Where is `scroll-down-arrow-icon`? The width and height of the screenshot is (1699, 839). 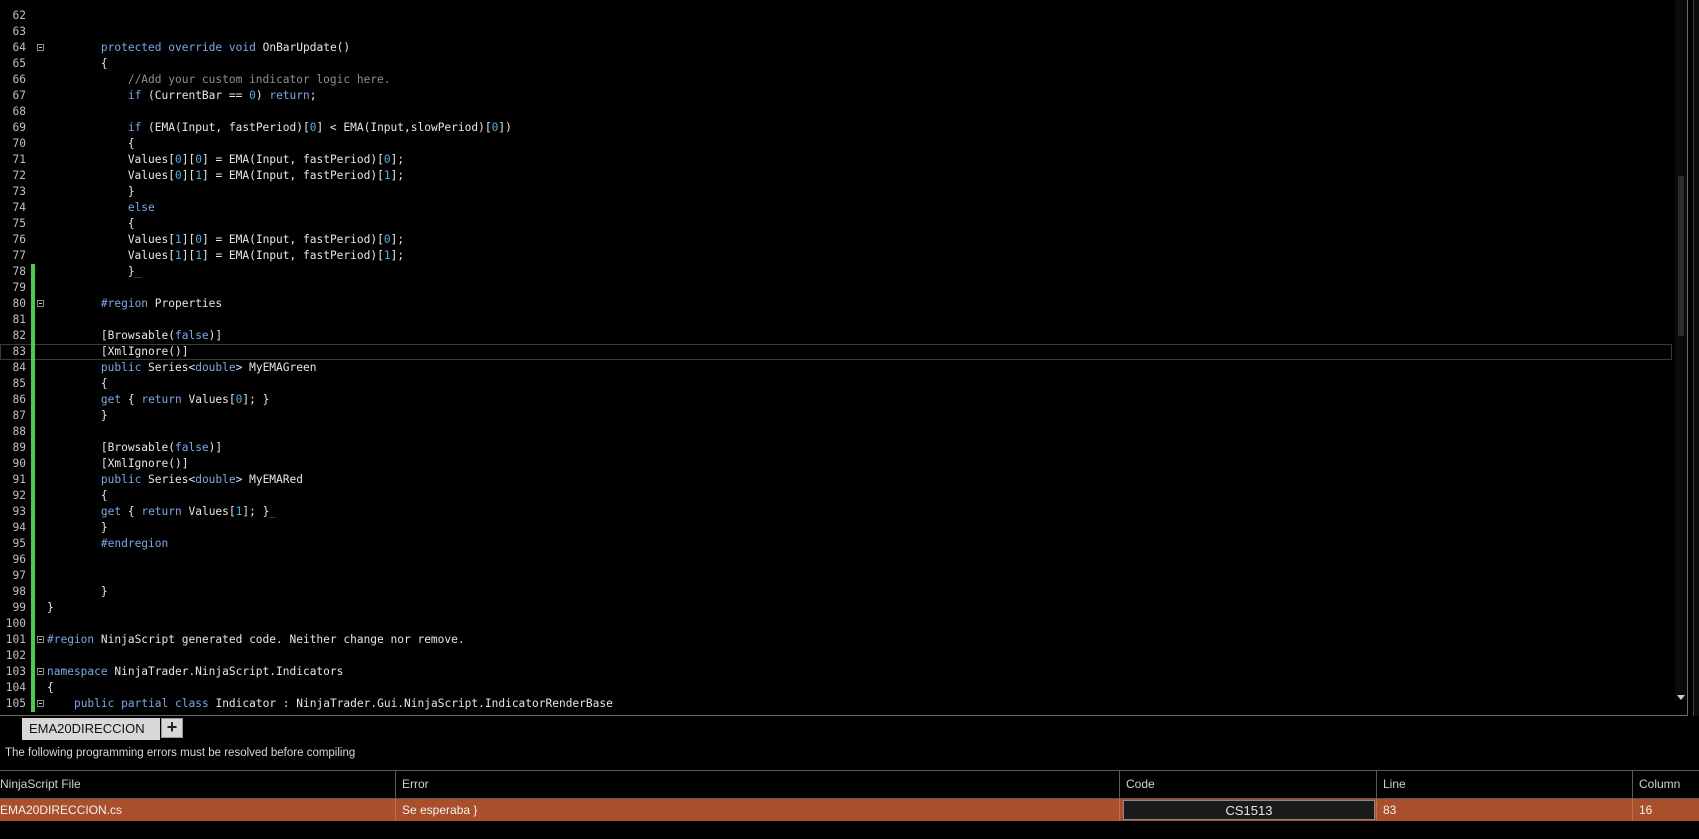 scroll-down-arrow-icon is located at coordinates (1681, 697).